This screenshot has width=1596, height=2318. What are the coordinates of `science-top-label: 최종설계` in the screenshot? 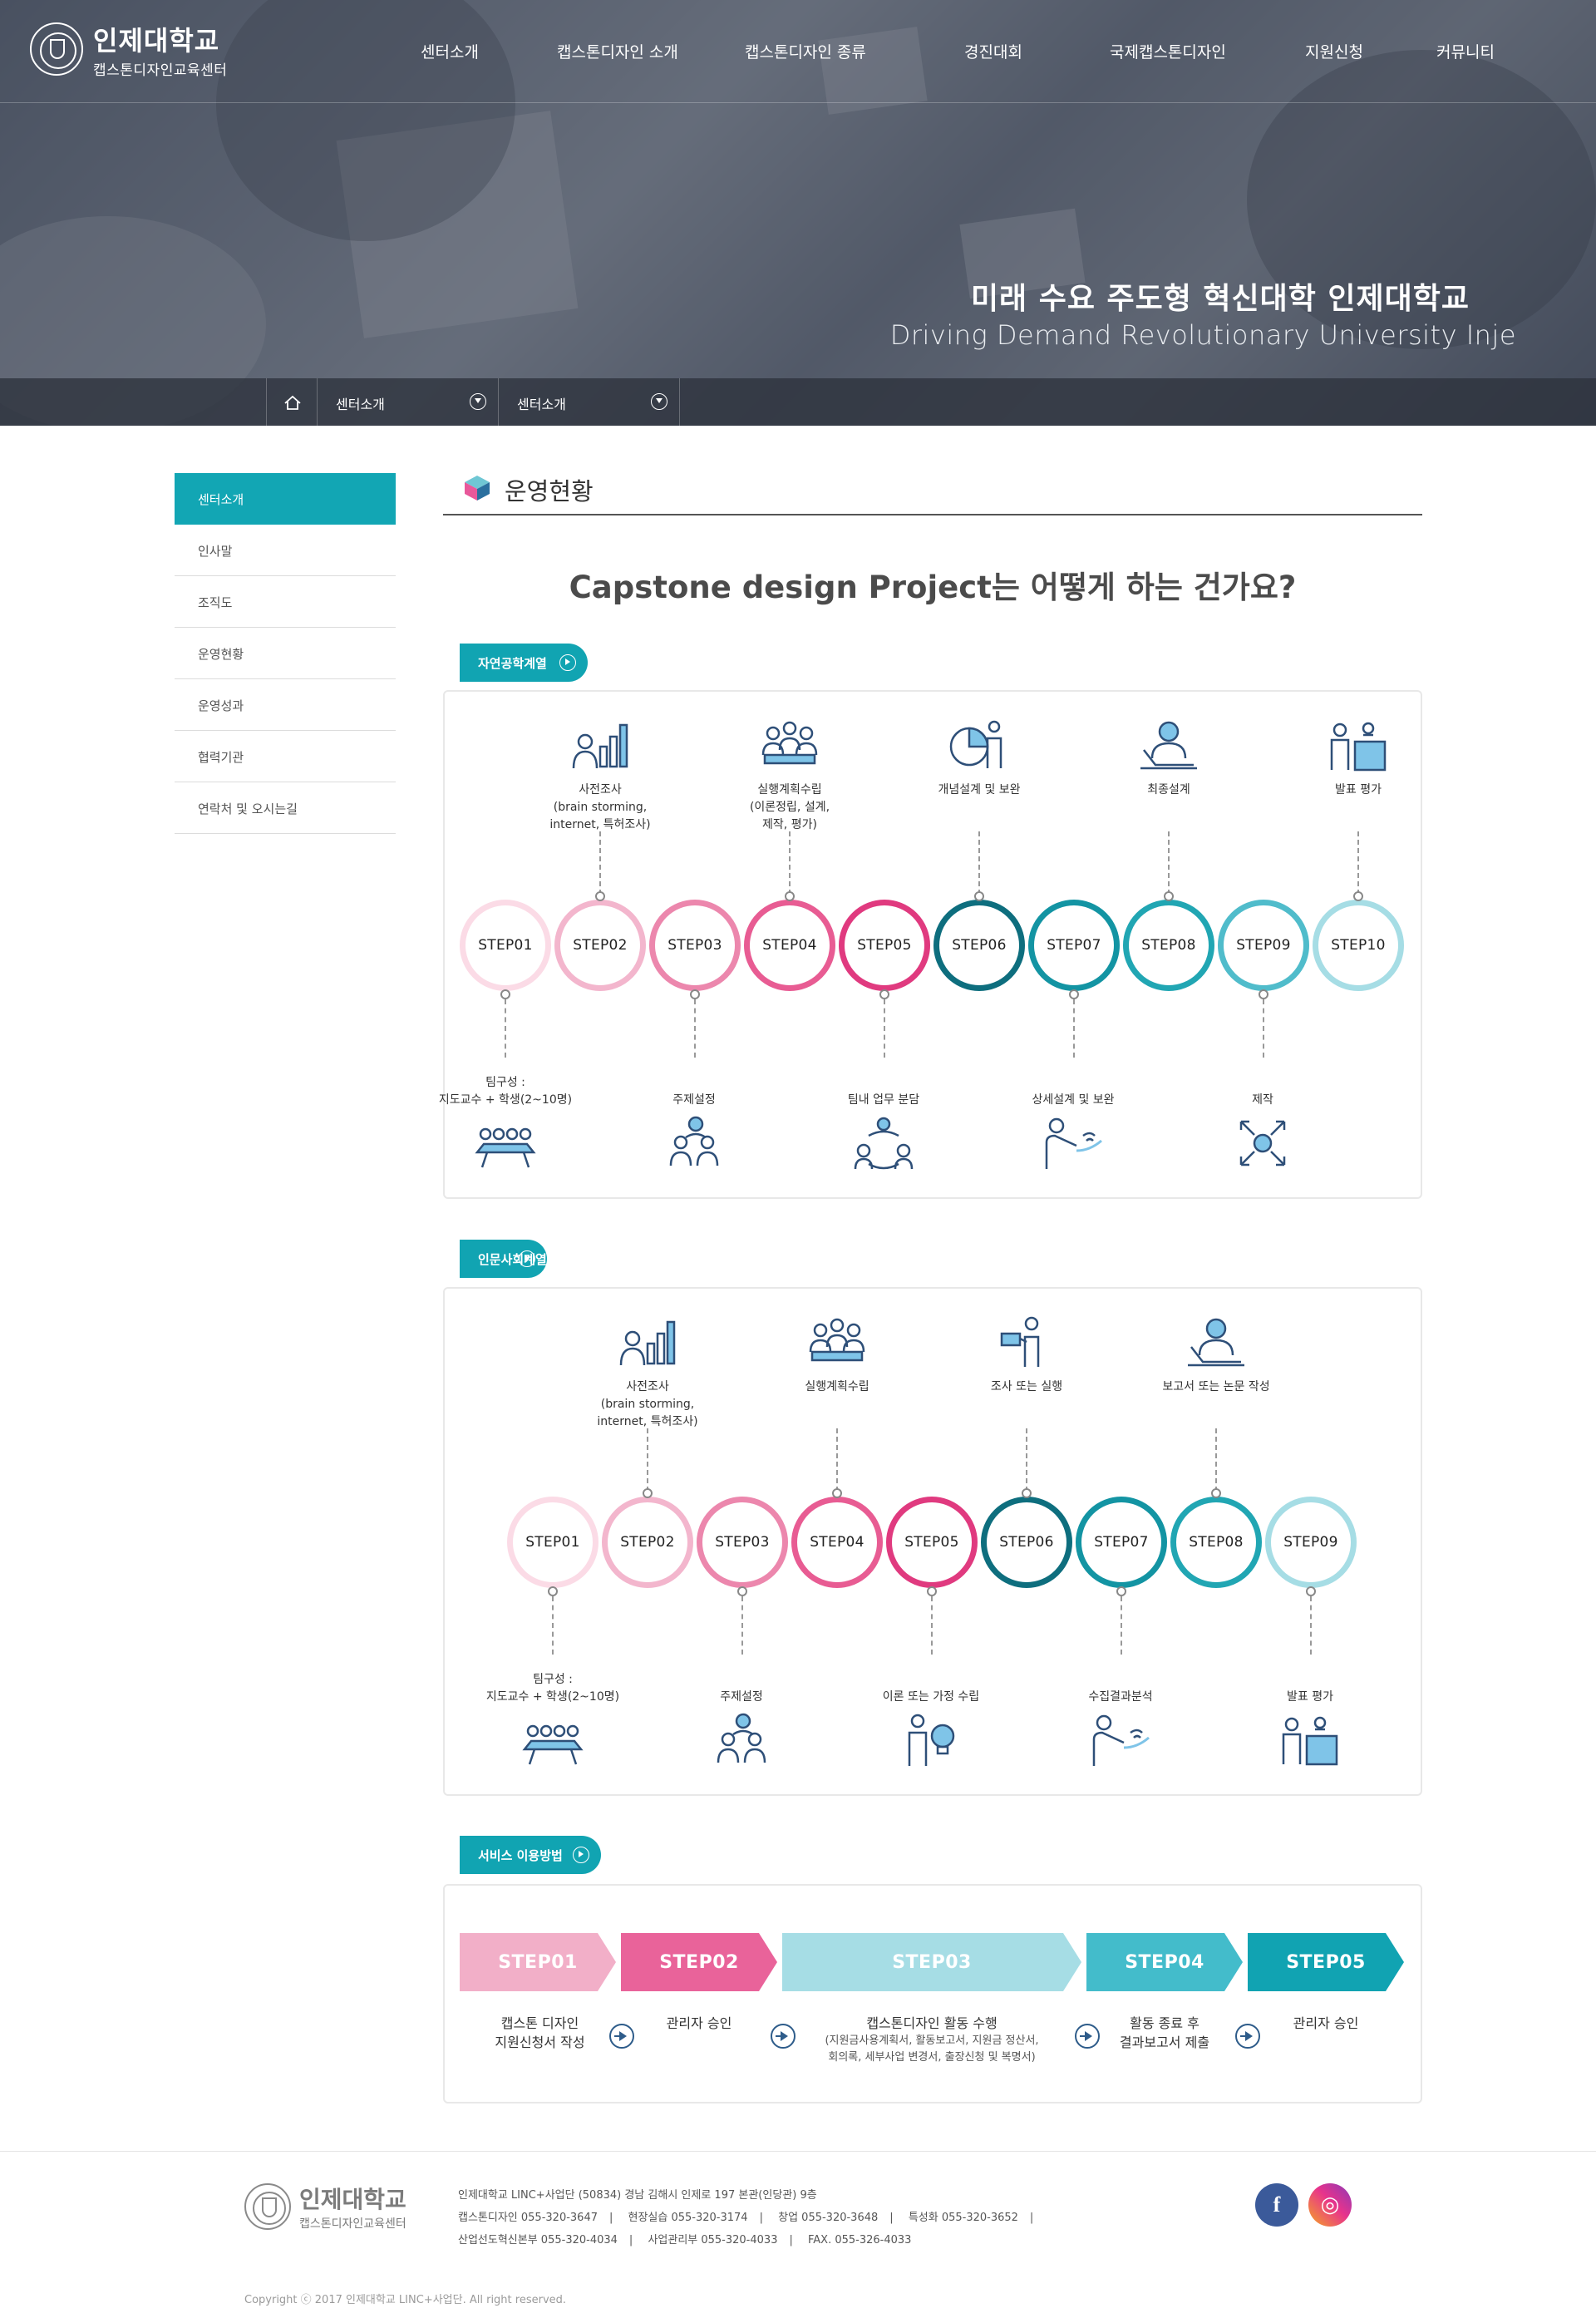 It's located at (1168, 790).